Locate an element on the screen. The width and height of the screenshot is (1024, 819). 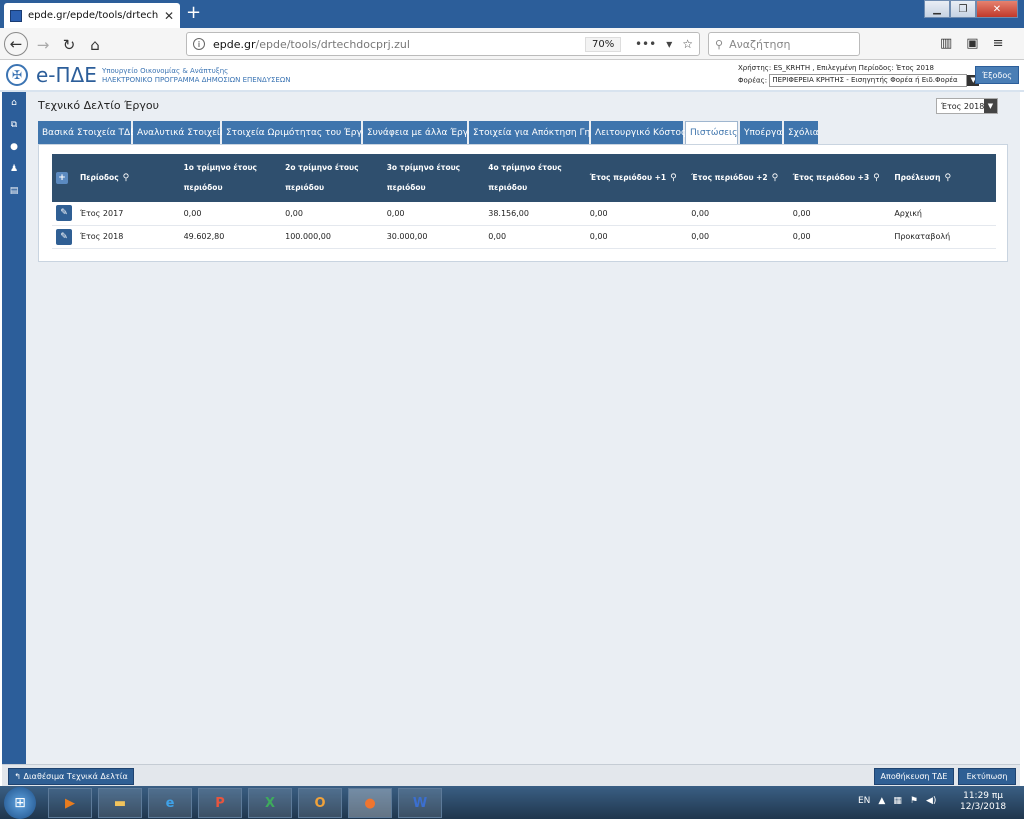
tray-arrow-icon: ▲ is located at coordinates (881, 801).